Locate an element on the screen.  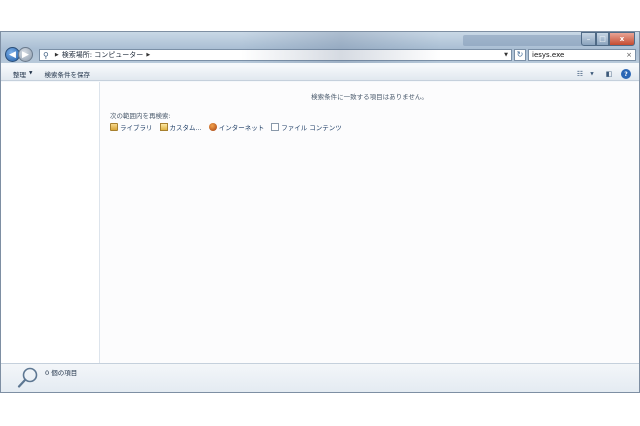
address-bar: ⚲ ▶ 検索場所: コンピューター ▶ ▼ is located at coordinates (275, 55).